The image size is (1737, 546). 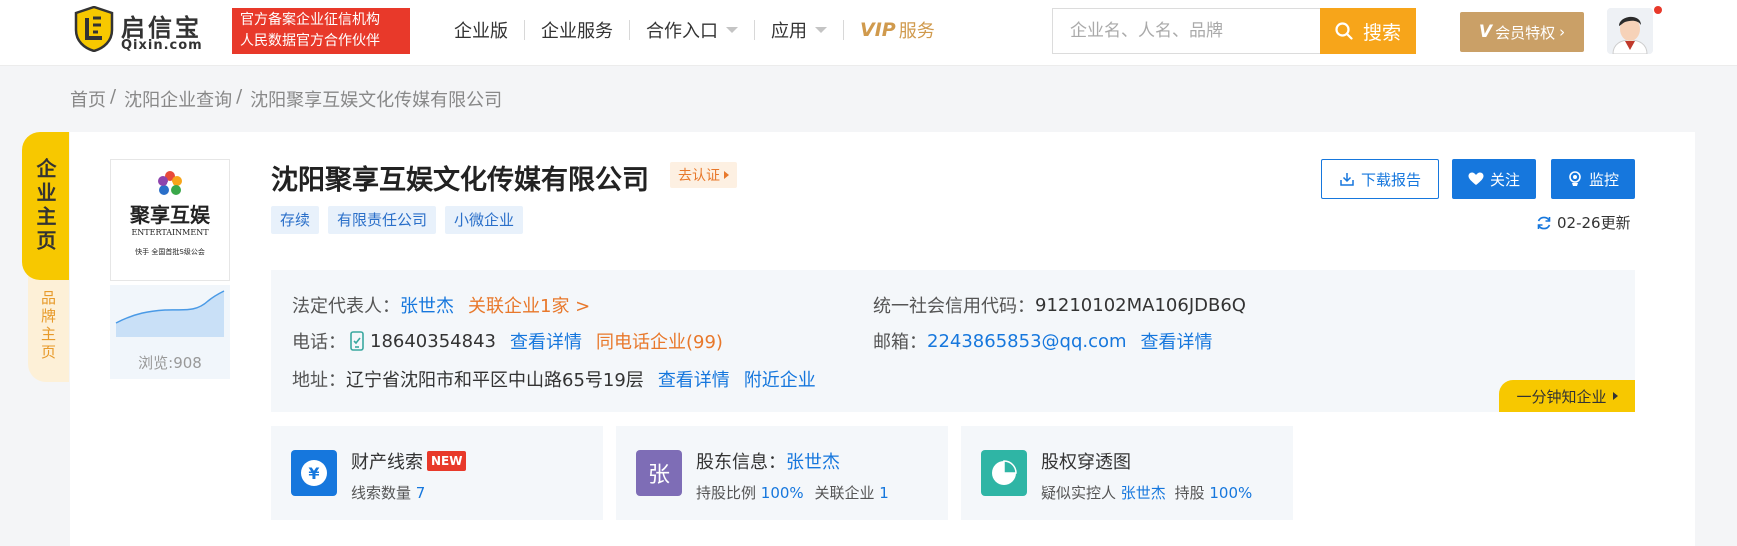 I want to click on tag-type: 有限责任公司, so click(x=382, y=220).